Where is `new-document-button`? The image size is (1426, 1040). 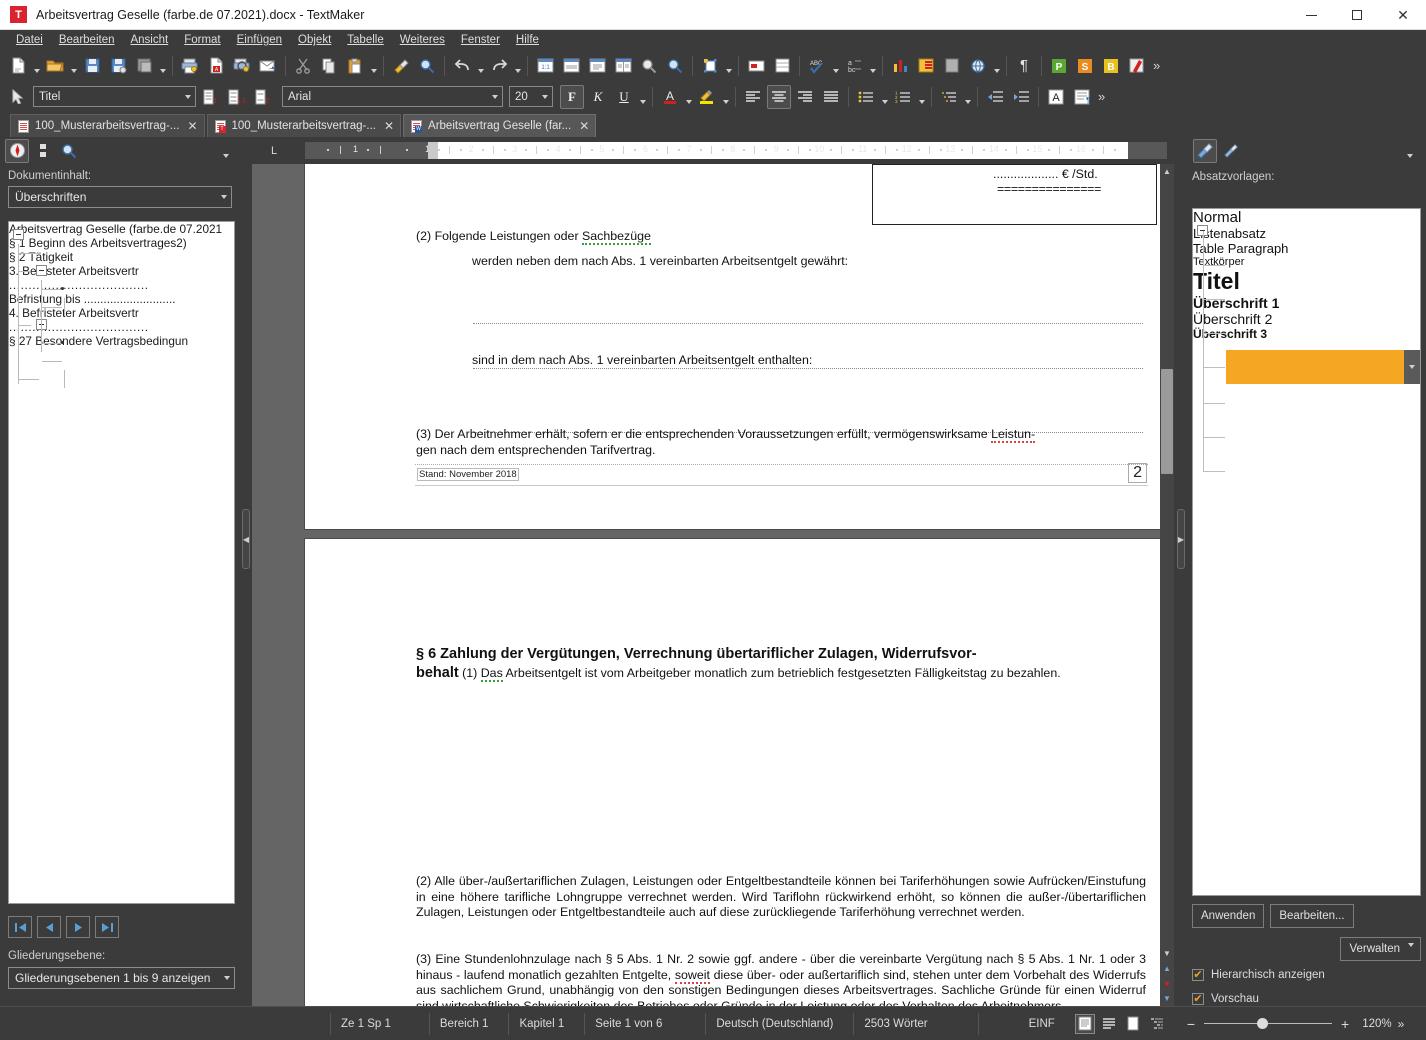 new-document-button is located at coordinates (18, 66).